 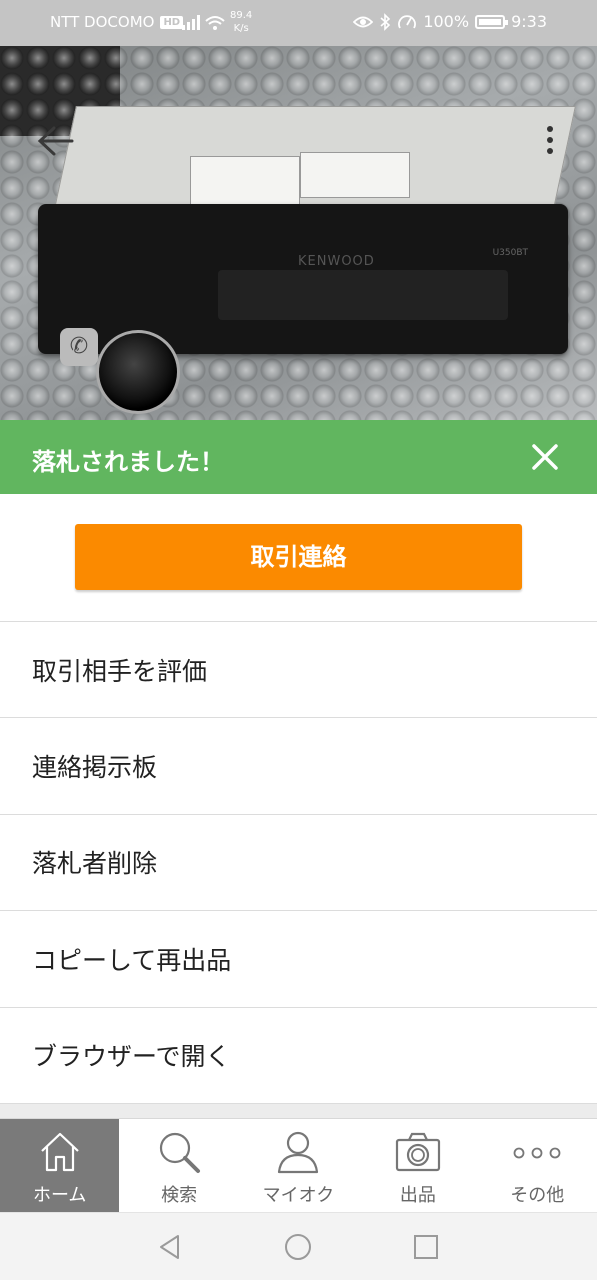 What do you see at coordinates (179, 1195) in the screenshot?
I see `nav-search-label: 検索` at bounding box center [179, 1195].